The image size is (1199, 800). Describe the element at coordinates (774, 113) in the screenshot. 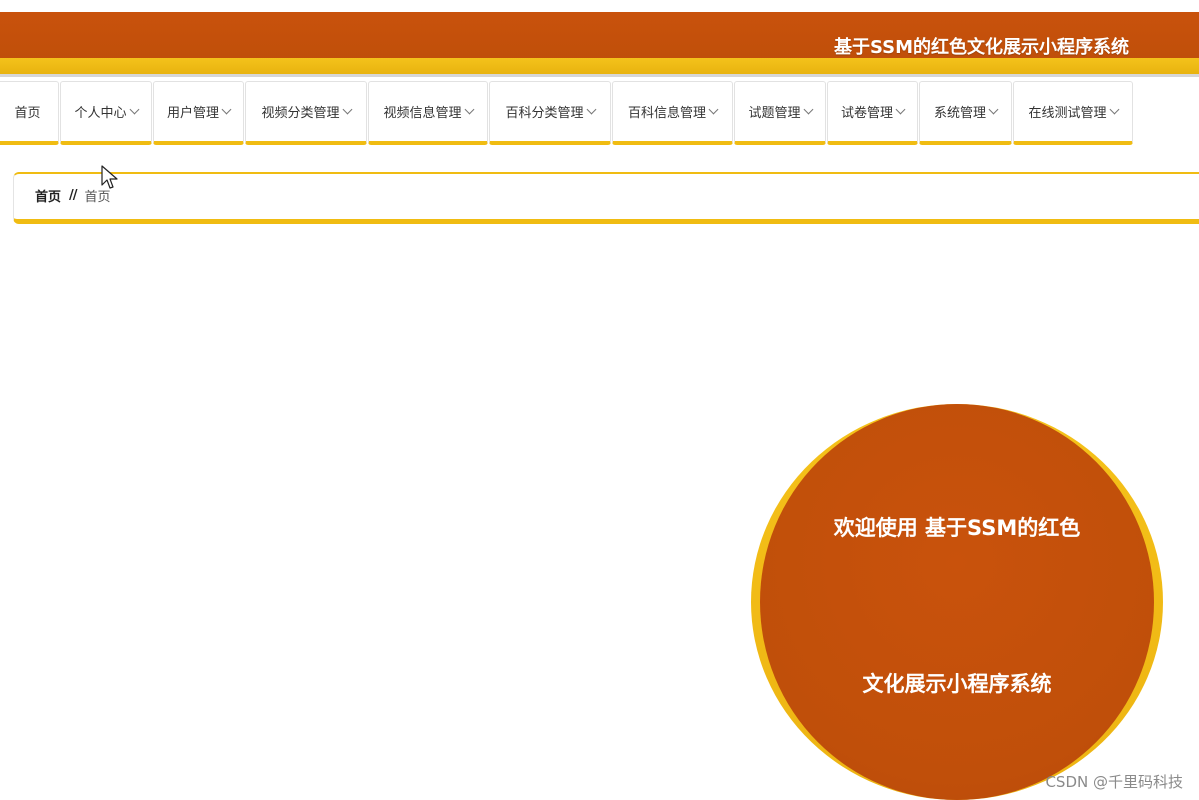

I see `nav-item-label: 试题管理` at that location.